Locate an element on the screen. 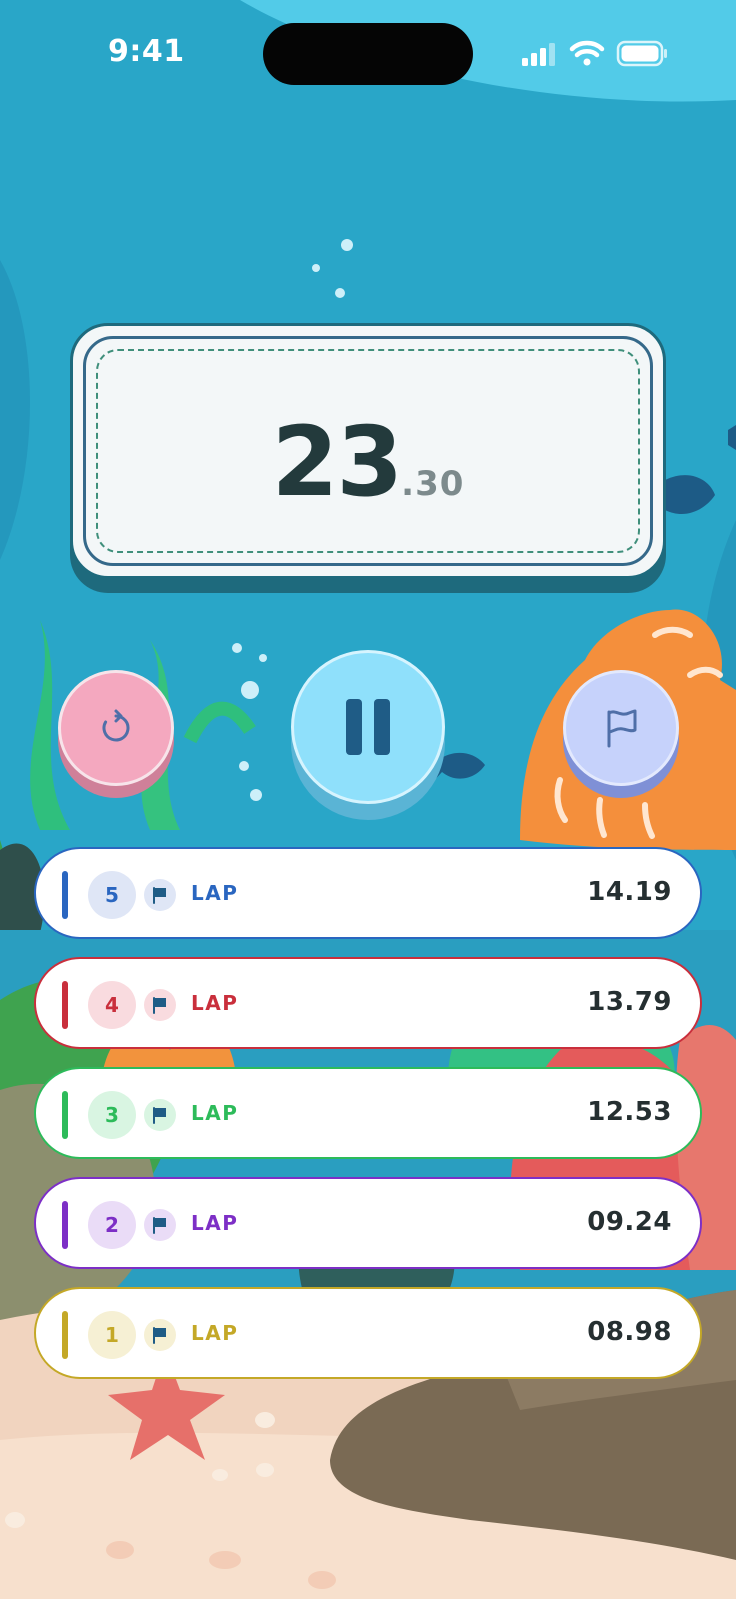  lap-number: 2 is located at coordinates (112, 1225).